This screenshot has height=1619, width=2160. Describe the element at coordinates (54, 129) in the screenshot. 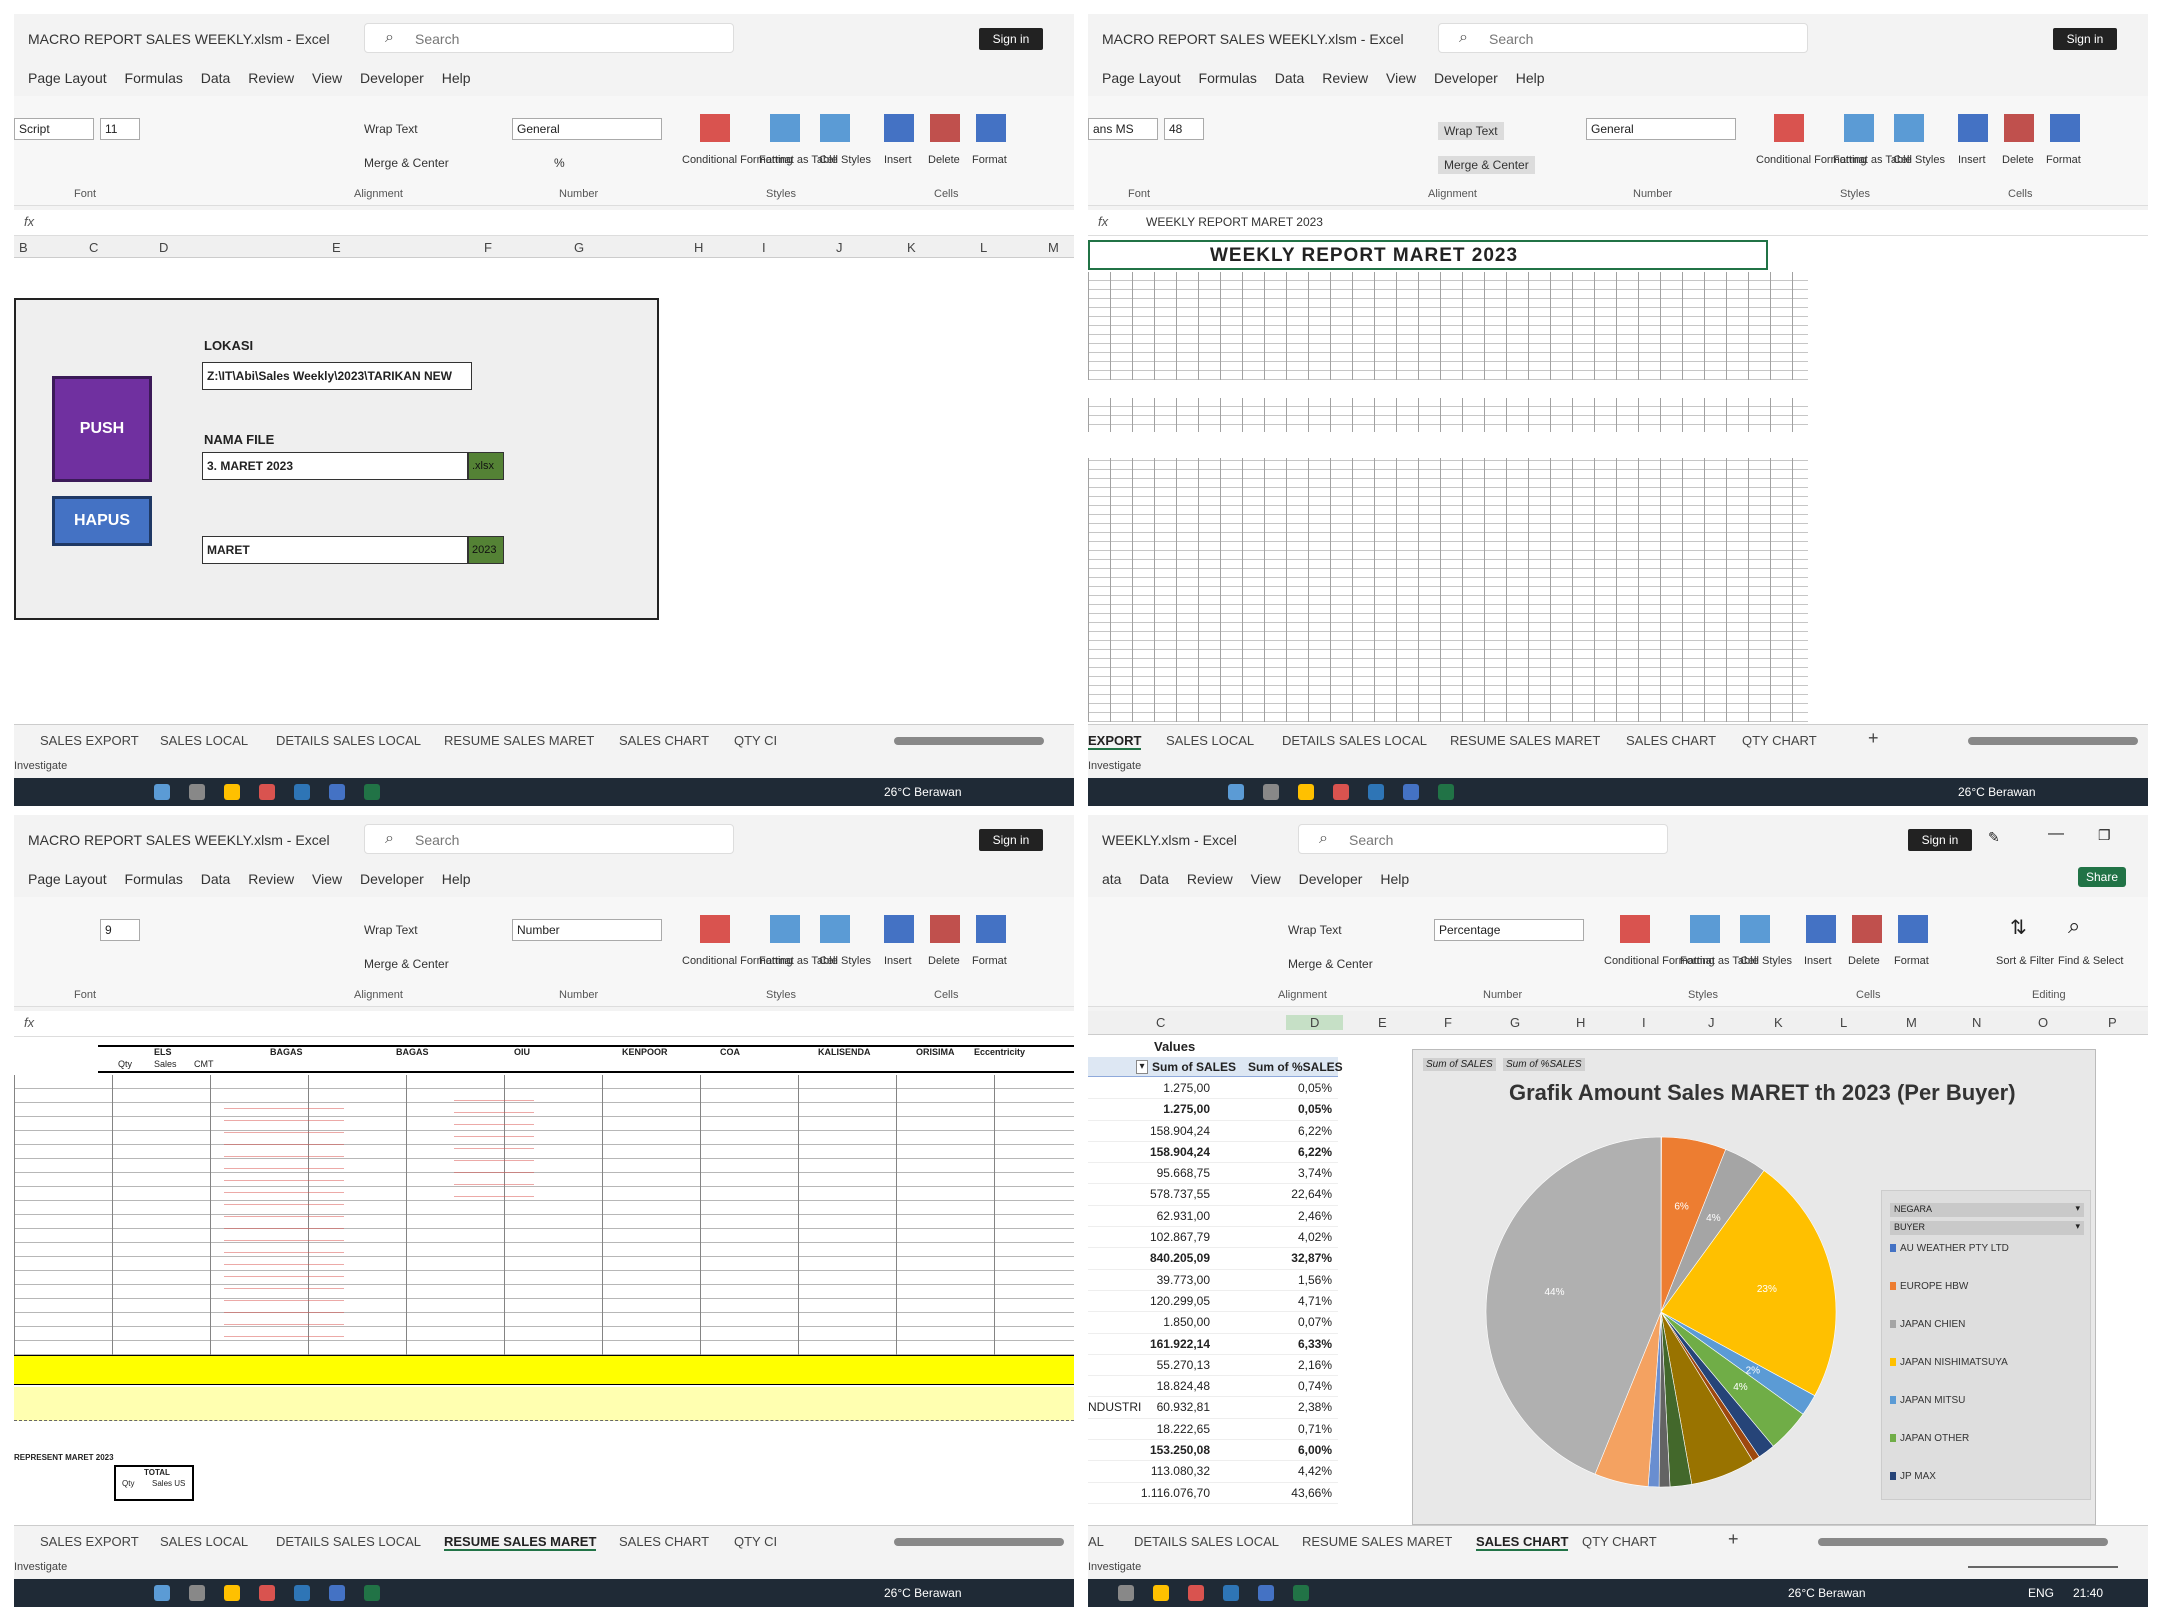

I see `font-name-select: Script` at that location.